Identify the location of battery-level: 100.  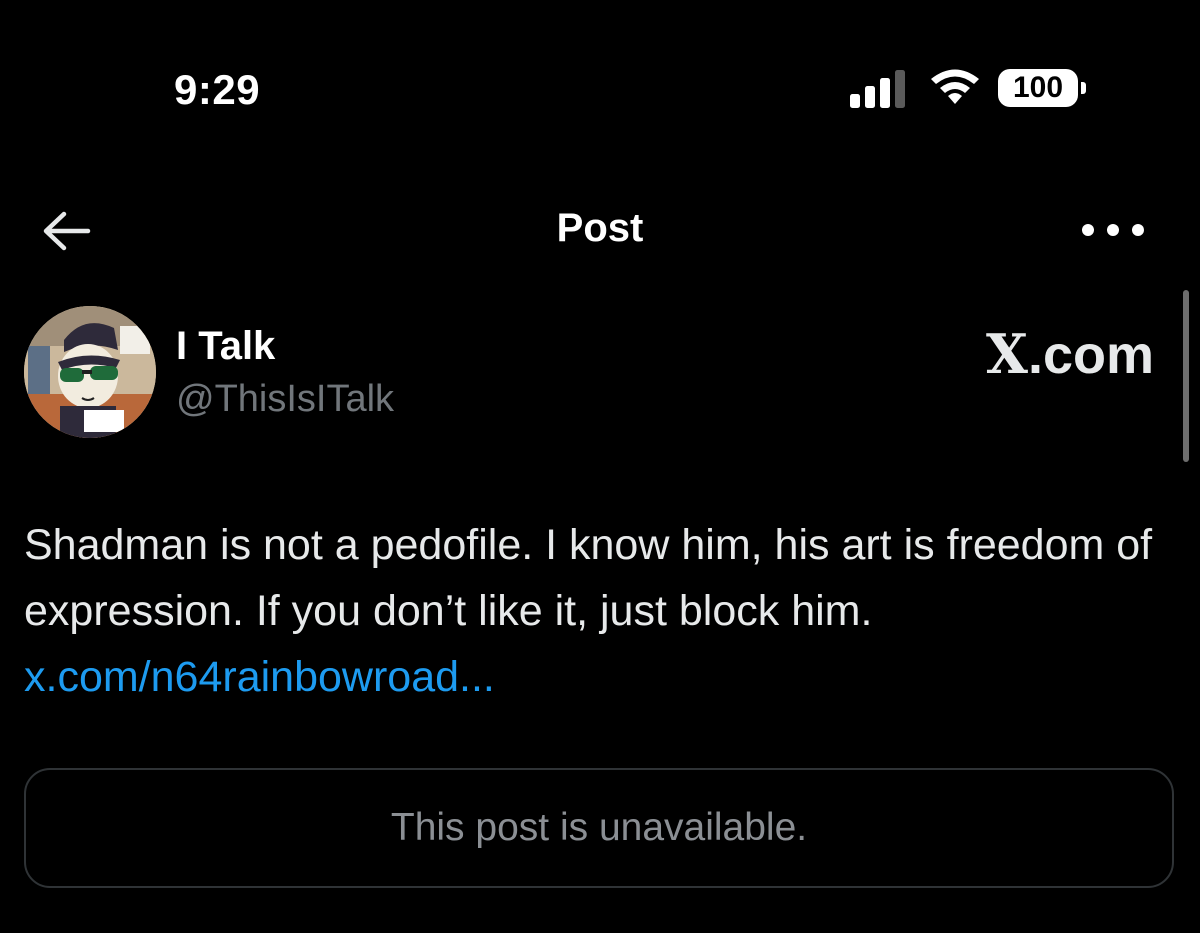
(1038, 87).